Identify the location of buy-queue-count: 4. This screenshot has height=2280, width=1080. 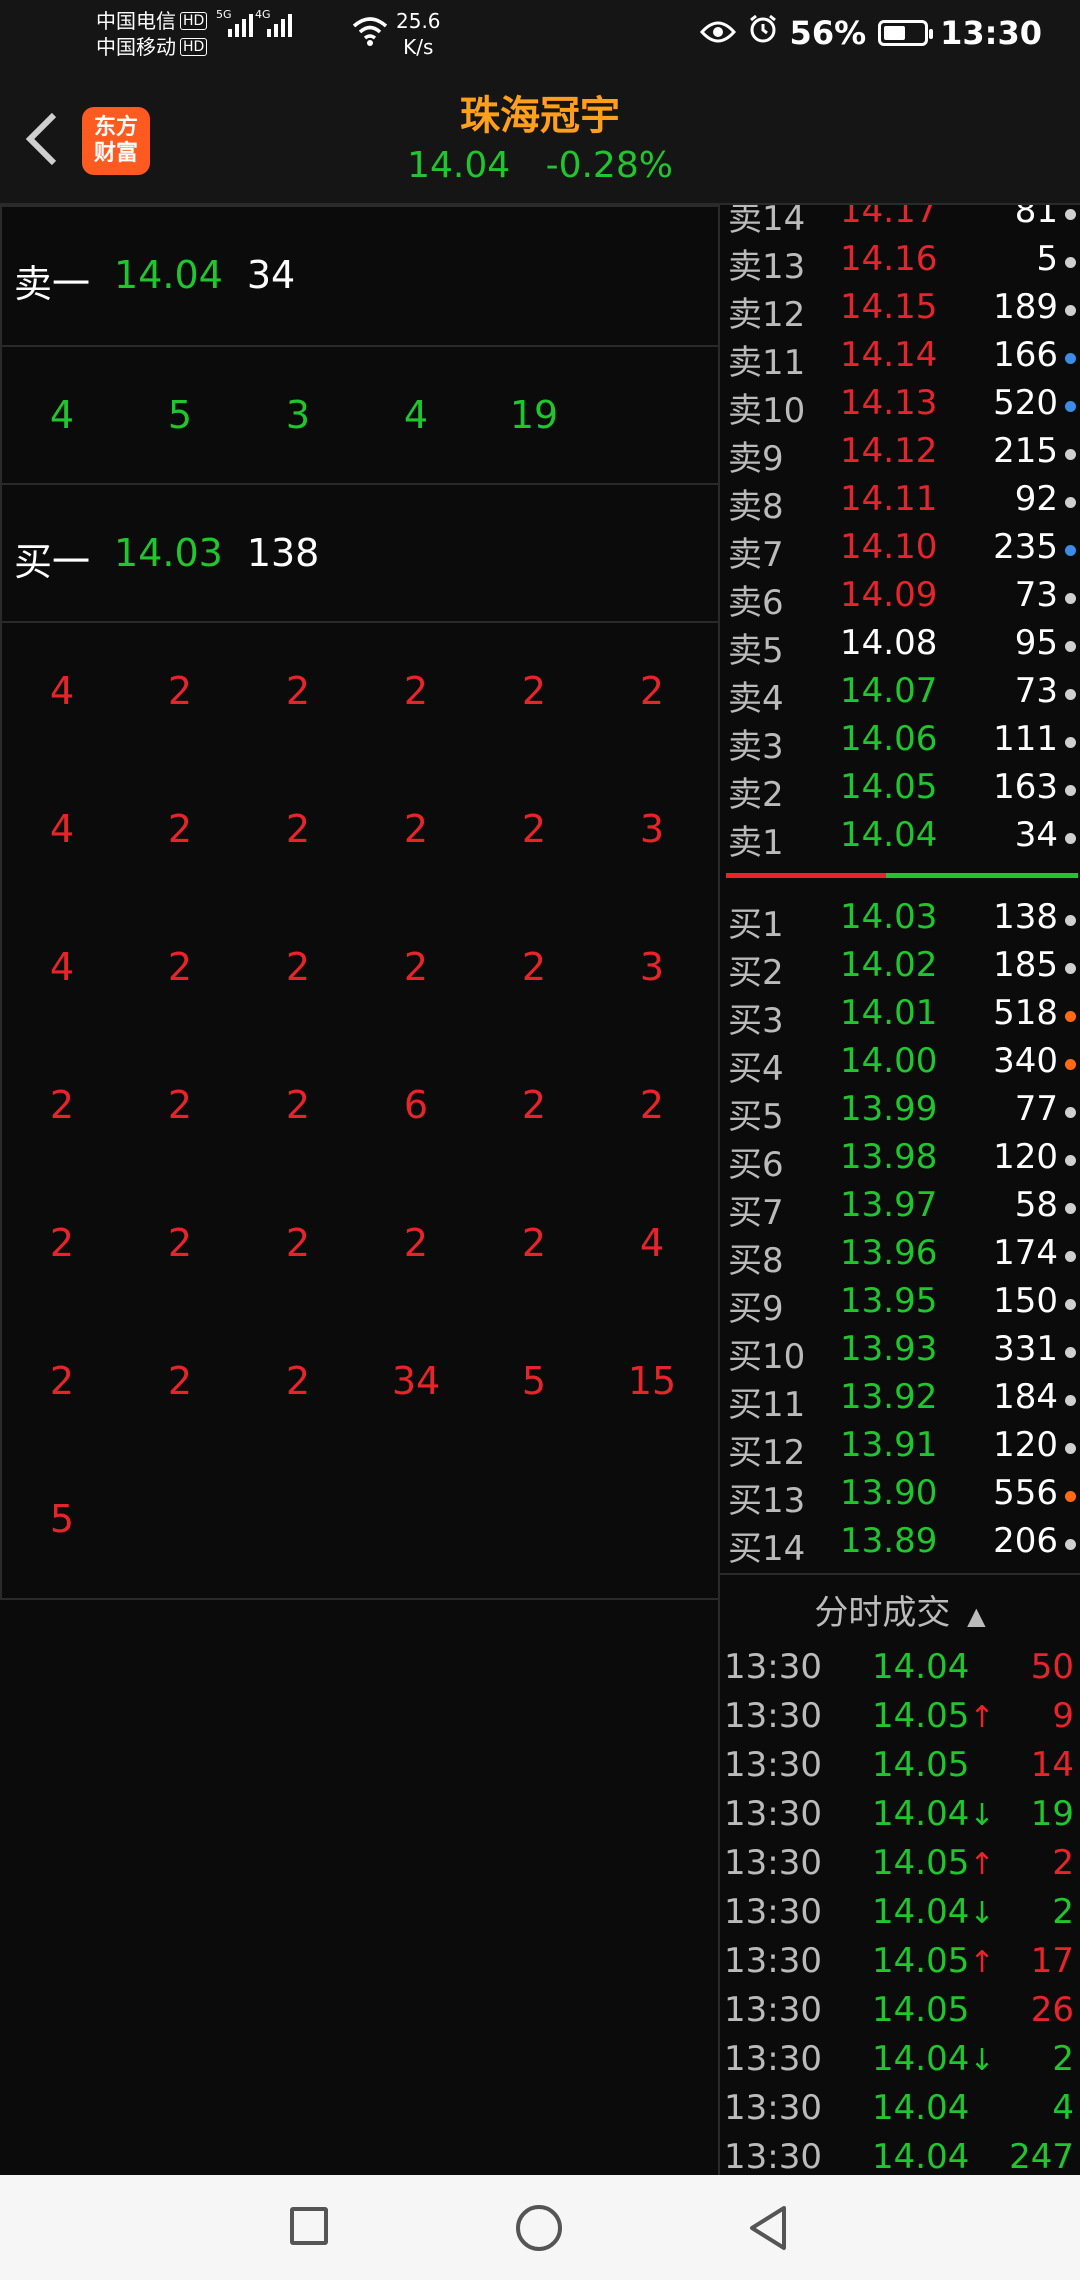
(652, 1243).